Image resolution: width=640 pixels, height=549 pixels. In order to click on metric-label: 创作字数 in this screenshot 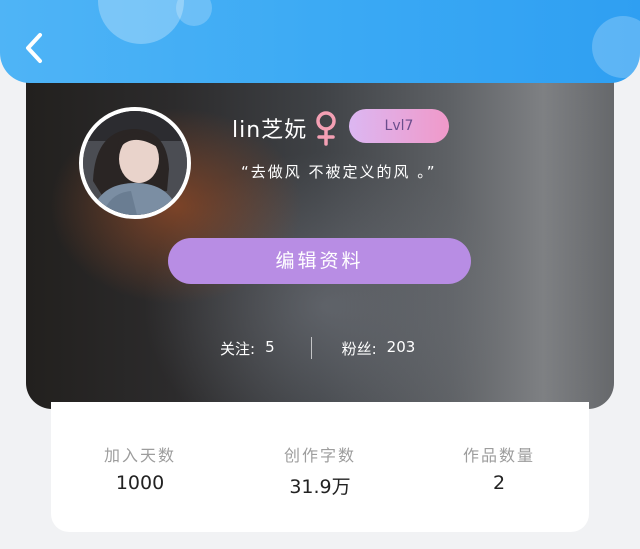, I will do `click(319, 455)`.